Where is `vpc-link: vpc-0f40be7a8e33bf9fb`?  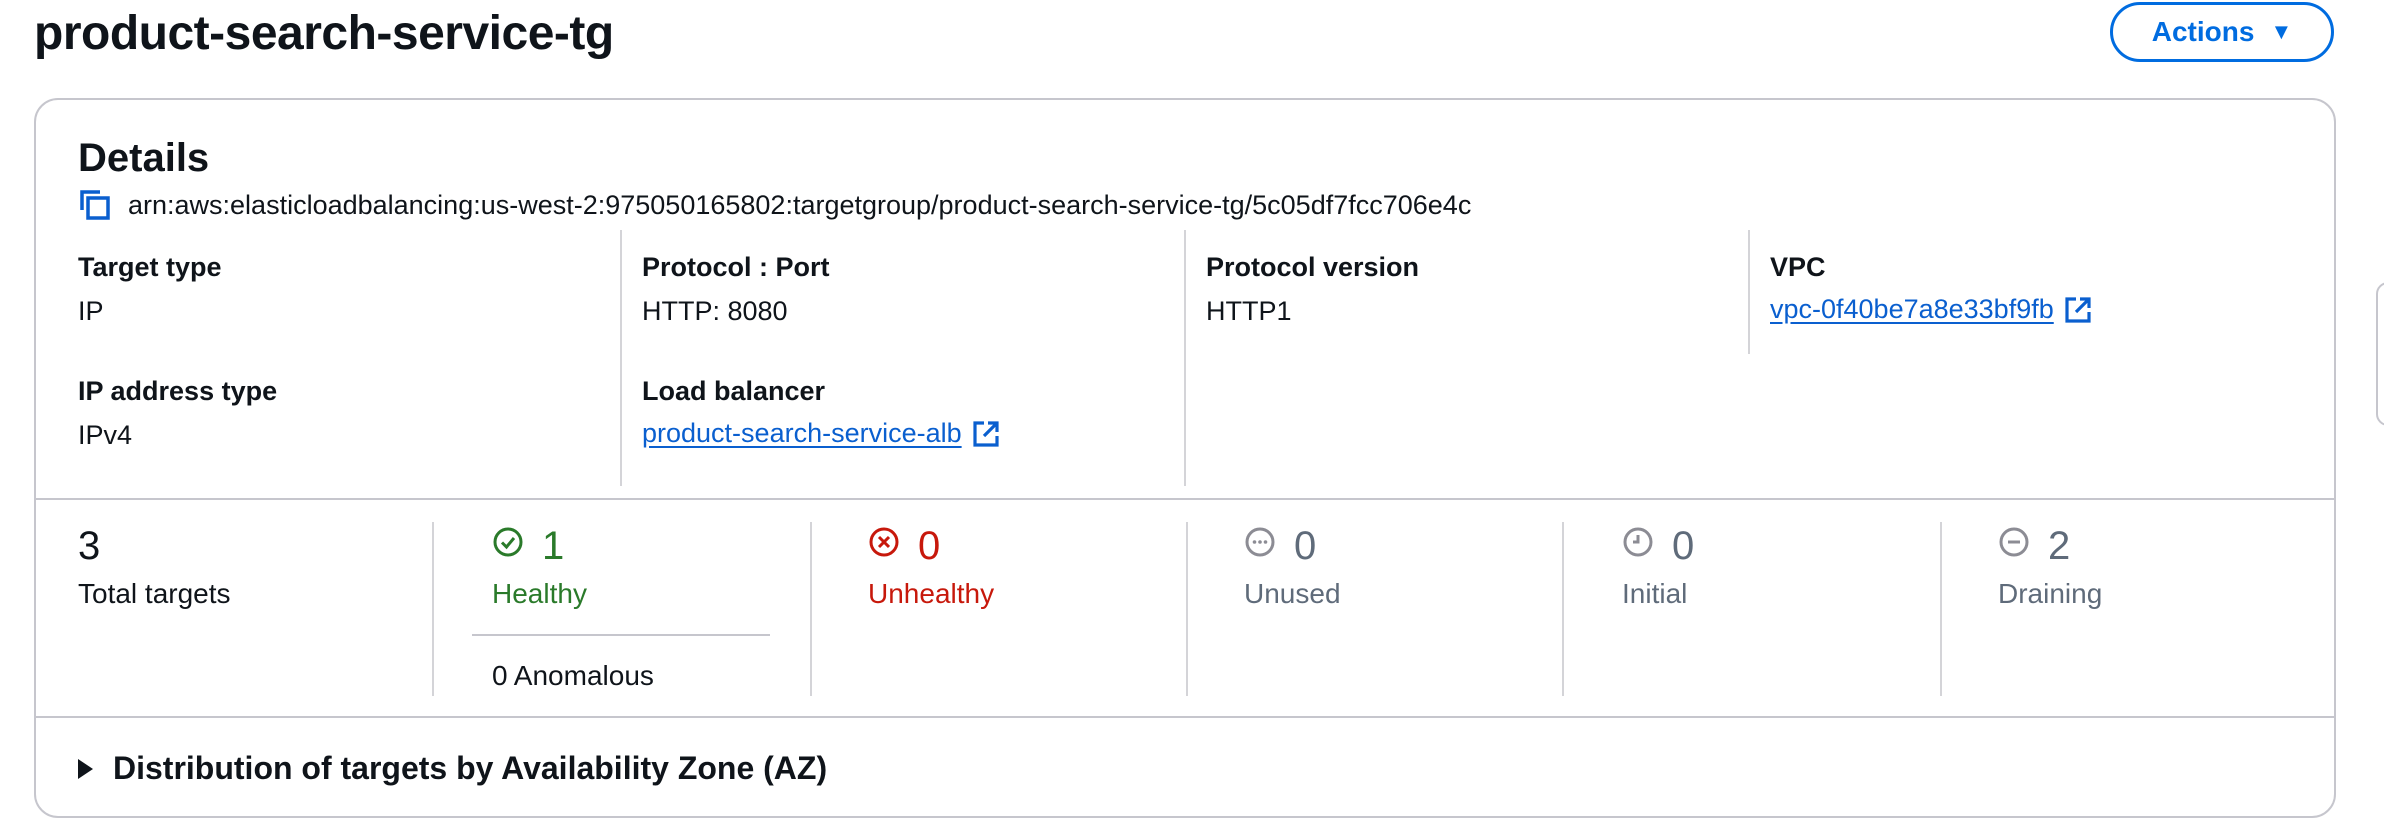
vpc-link: vpc-0f40be7a8e33bf9fb is located at coordinates (1931, 309).